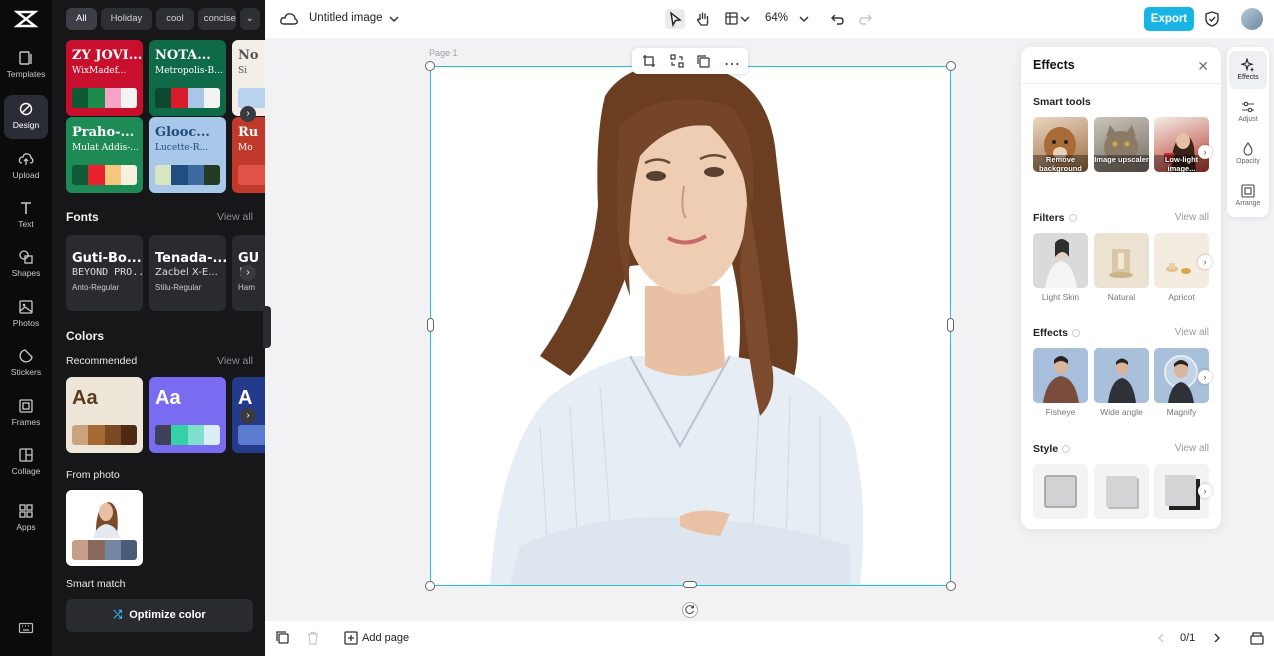 The height and width of the screenshot is (656, 1274). I want to click on font-tile: Tenada-... Zacbel X-E... Stilu-Regular, so click(187, 273).